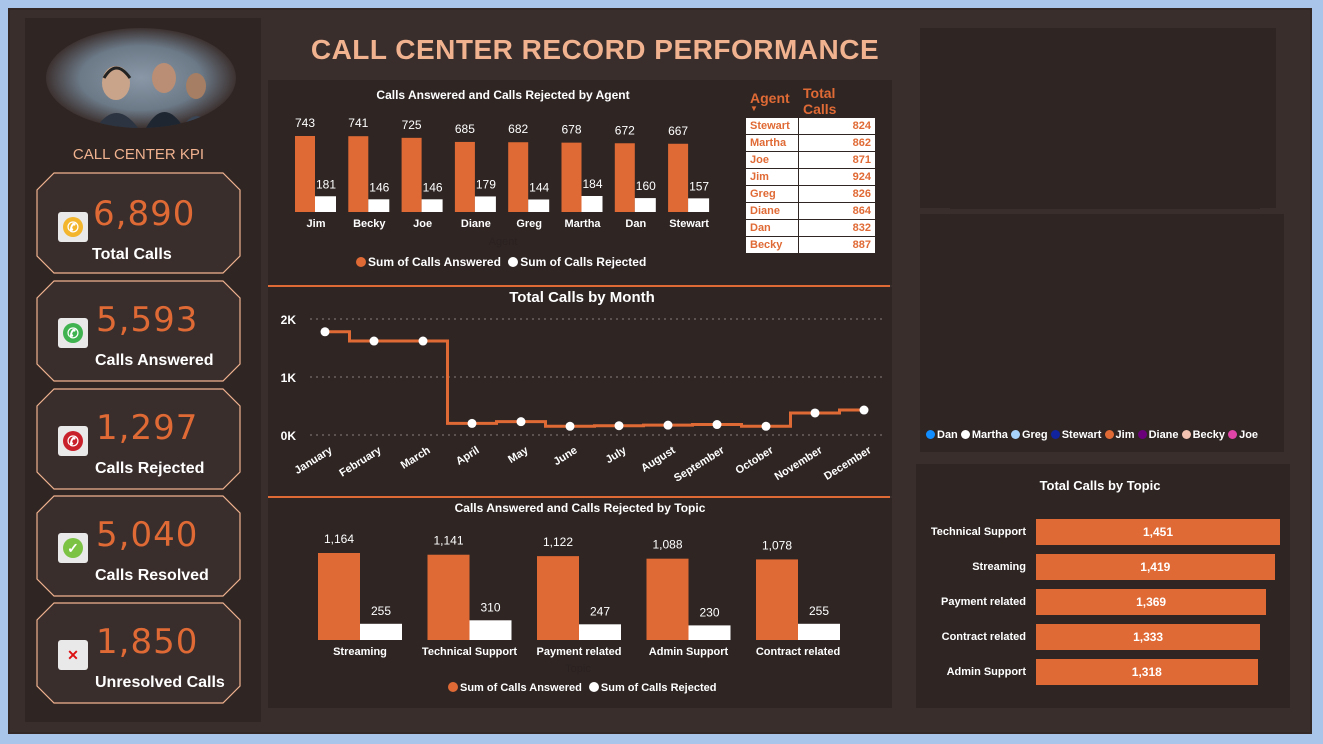 This screenshot has height=744, width=1323. What do you see at coordinates (571, 130) in the screenshot?
I see `agent-answered-label: 678` at bounding box center [571, 130].